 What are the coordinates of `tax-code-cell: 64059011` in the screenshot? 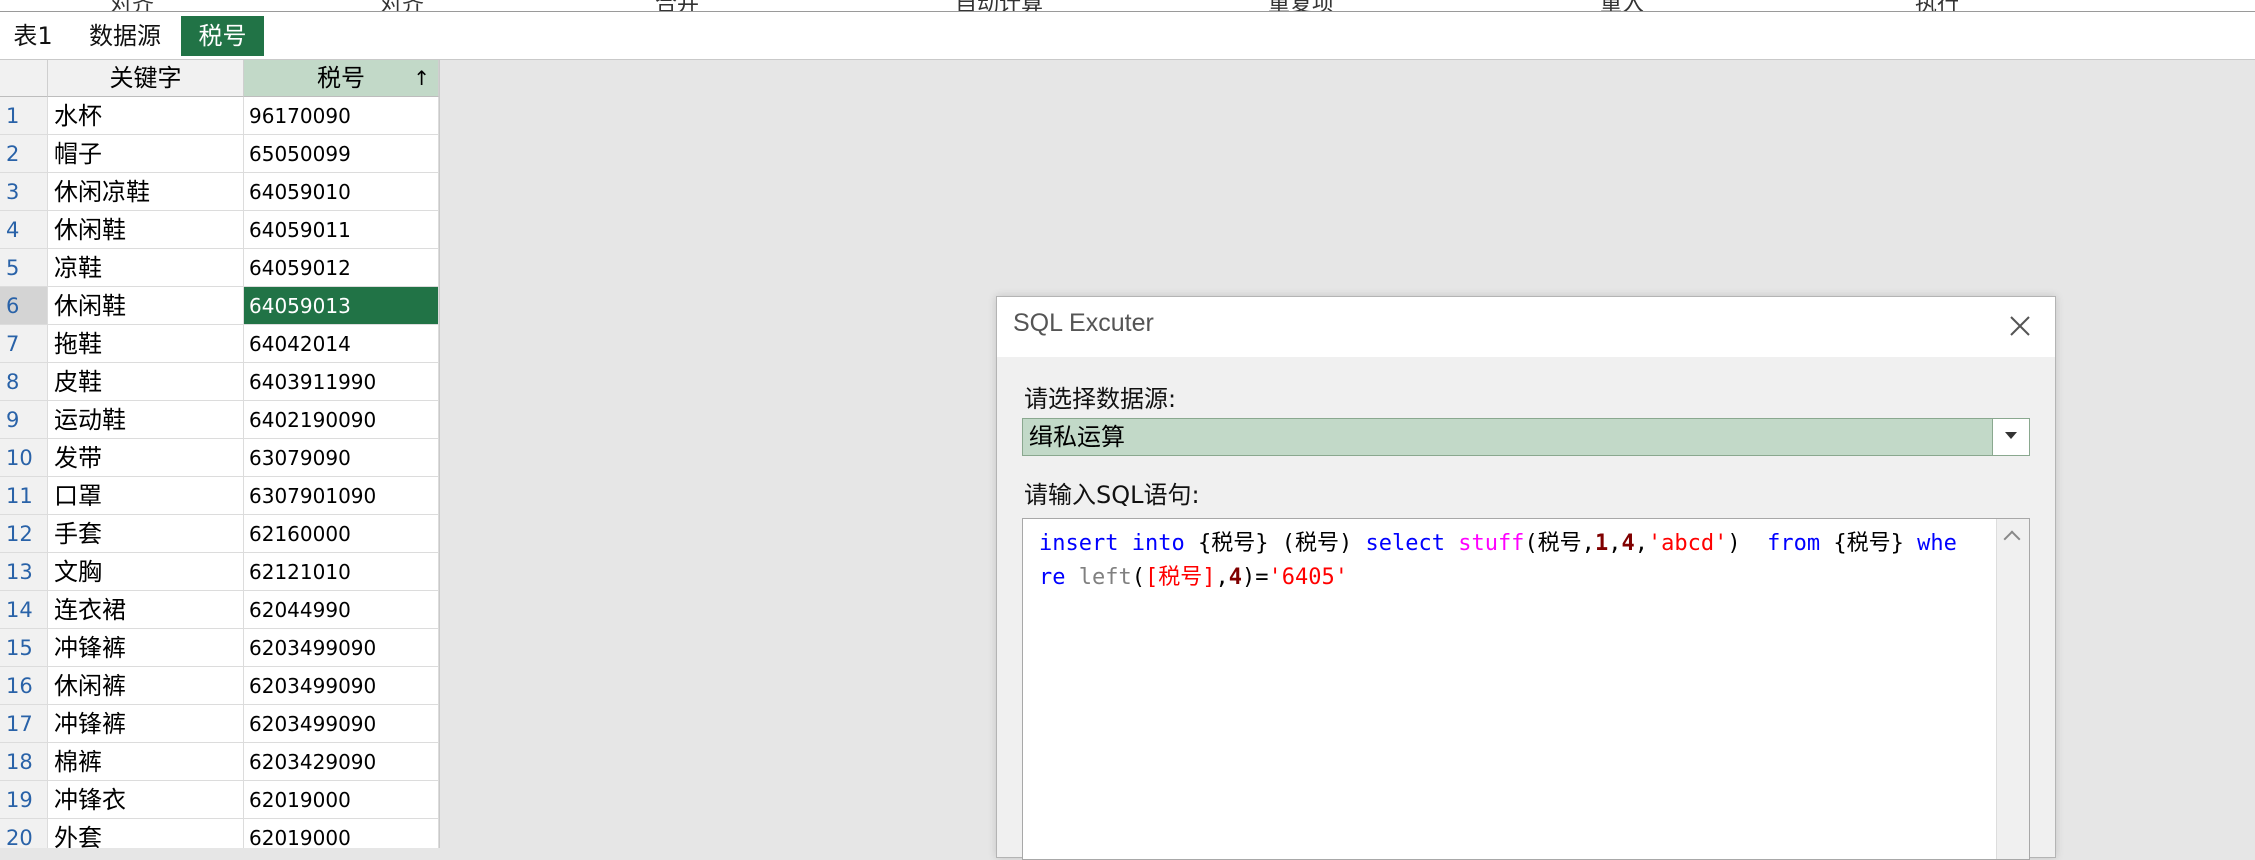 It's located at (341, 230).